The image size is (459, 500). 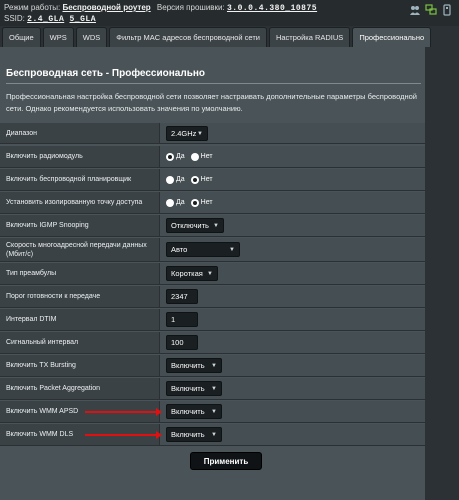 What do you see at coordinates (105, 73) in the screenshot?
I see `page-title: Беспроводная сеть - Профессионально` at bounding box center [105, 73].